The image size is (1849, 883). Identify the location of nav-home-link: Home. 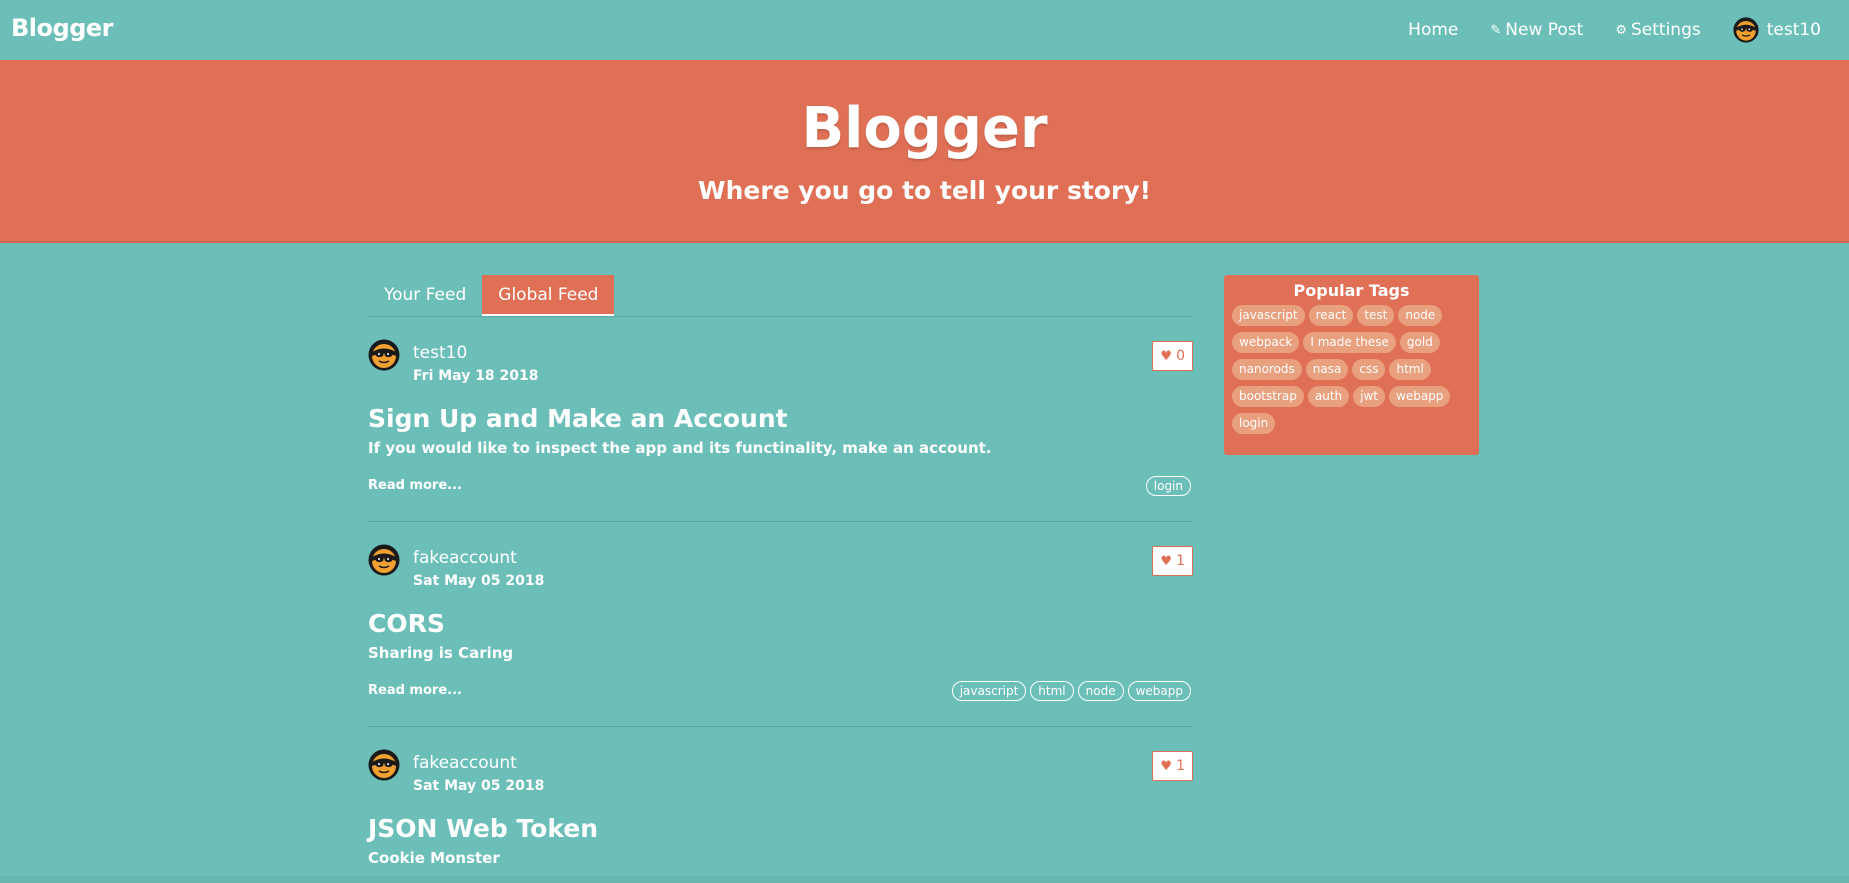
(1433, 30).